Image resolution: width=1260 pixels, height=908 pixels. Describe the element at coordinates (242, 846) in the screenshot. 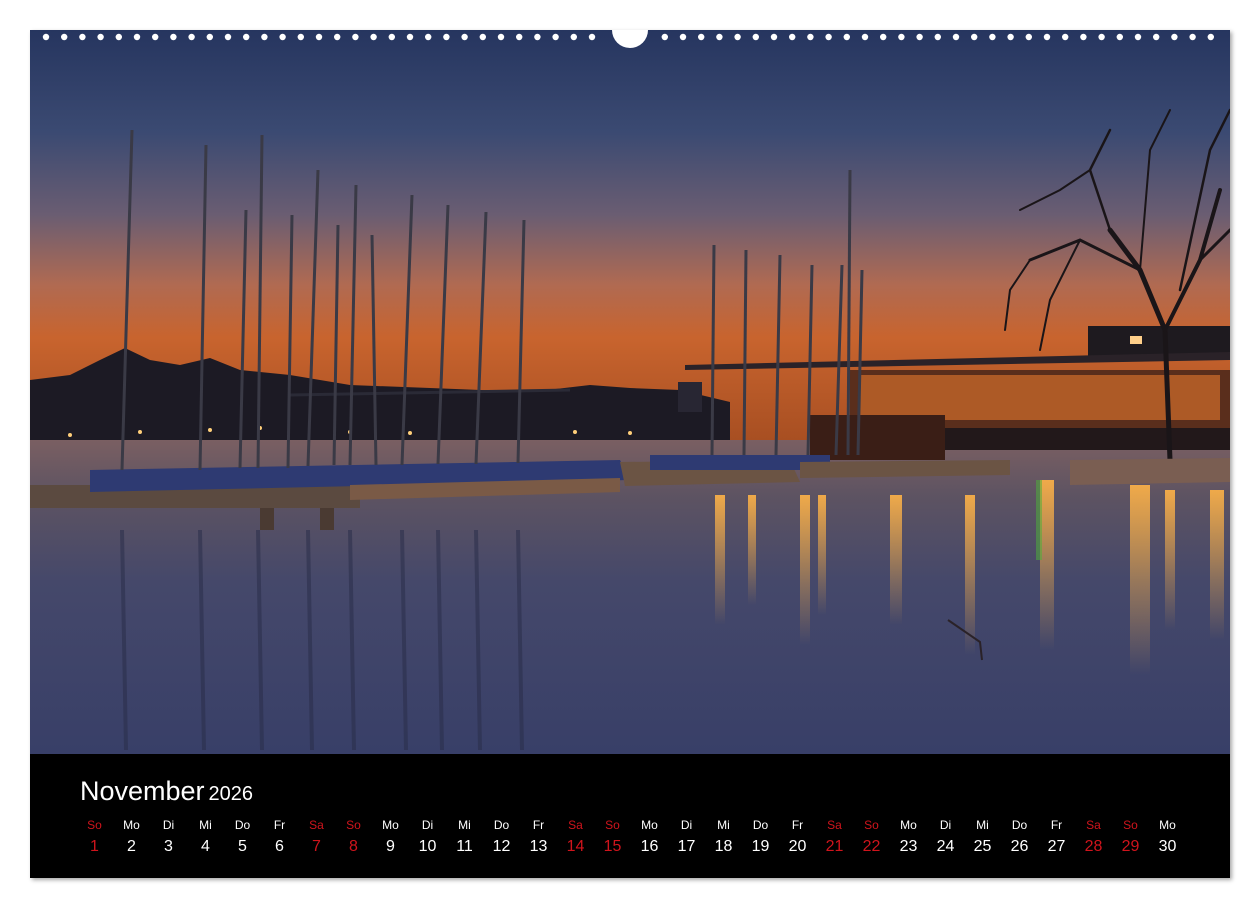

I see `day-number: 5` at that location.